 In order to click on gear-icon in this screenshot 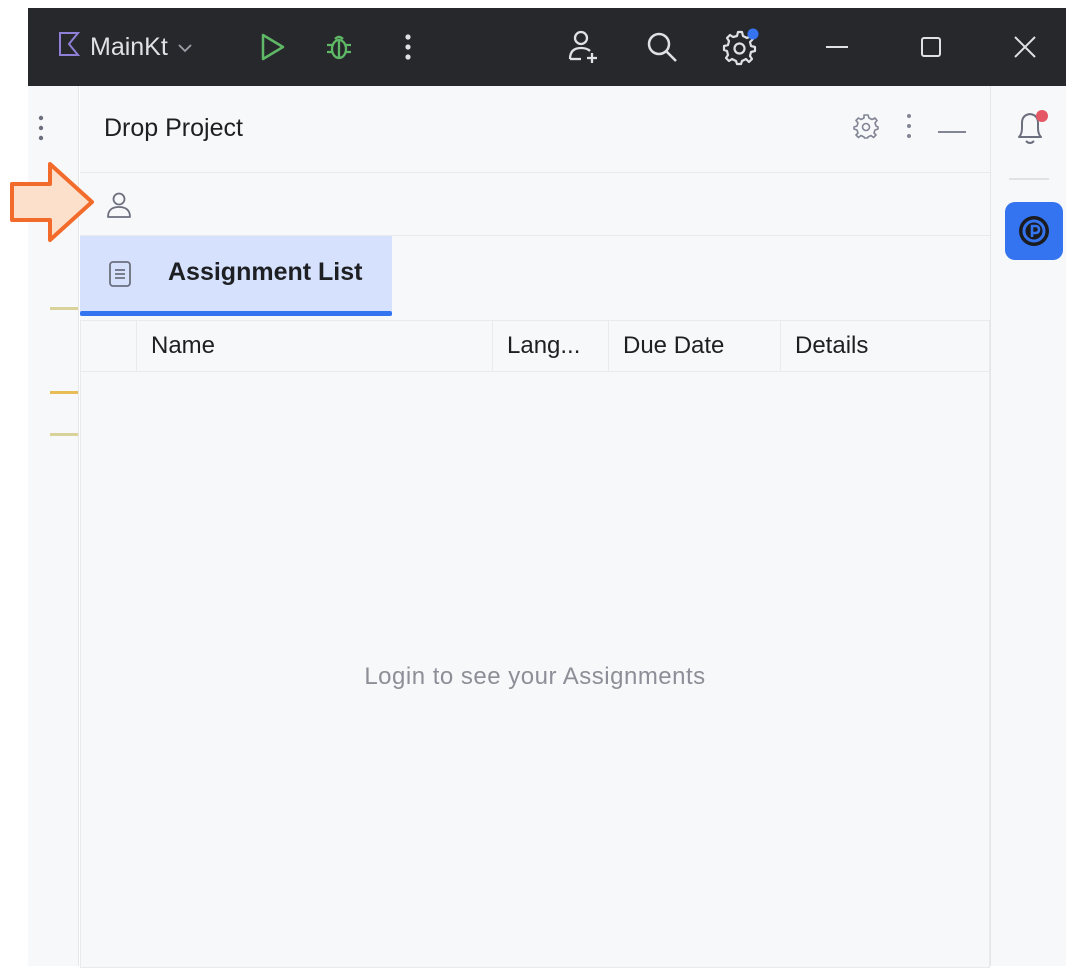, I will do `click(866, 128)`.